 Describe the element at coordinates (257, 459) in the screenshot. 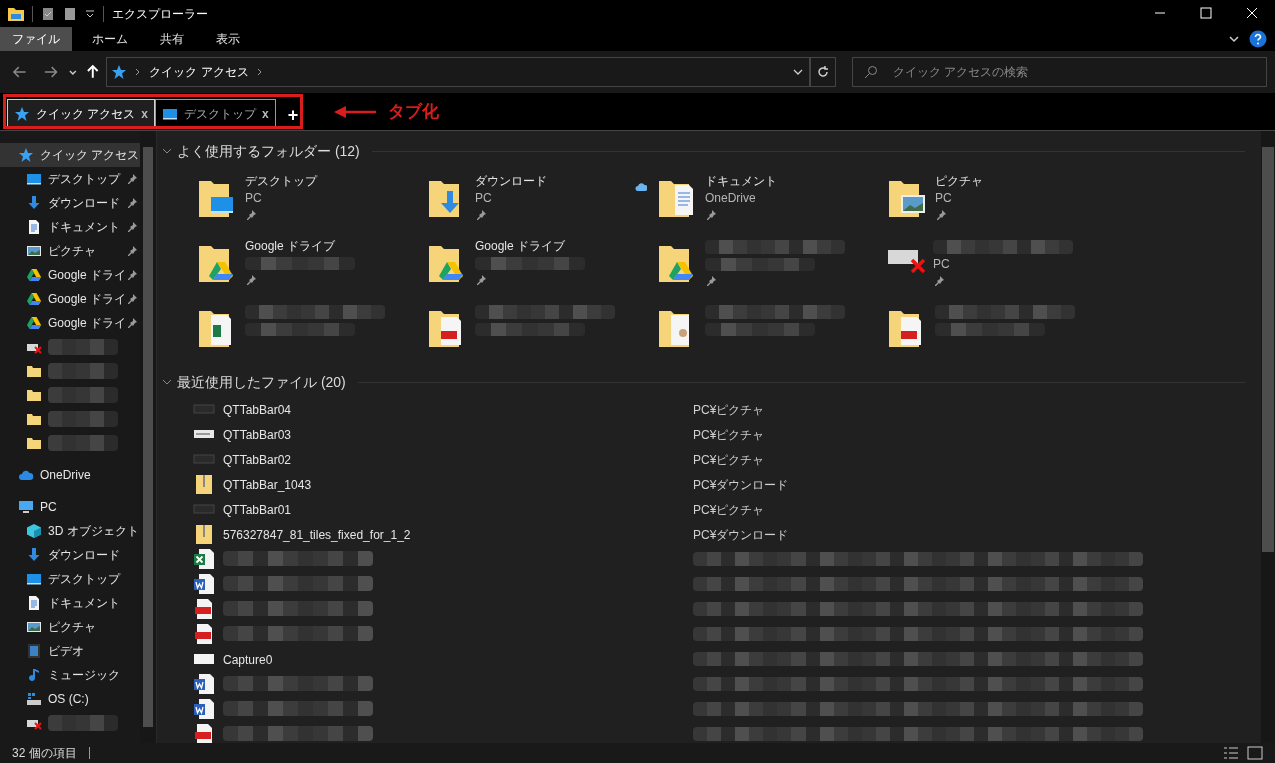

I see `file-name: QTTabBar02` at that location.